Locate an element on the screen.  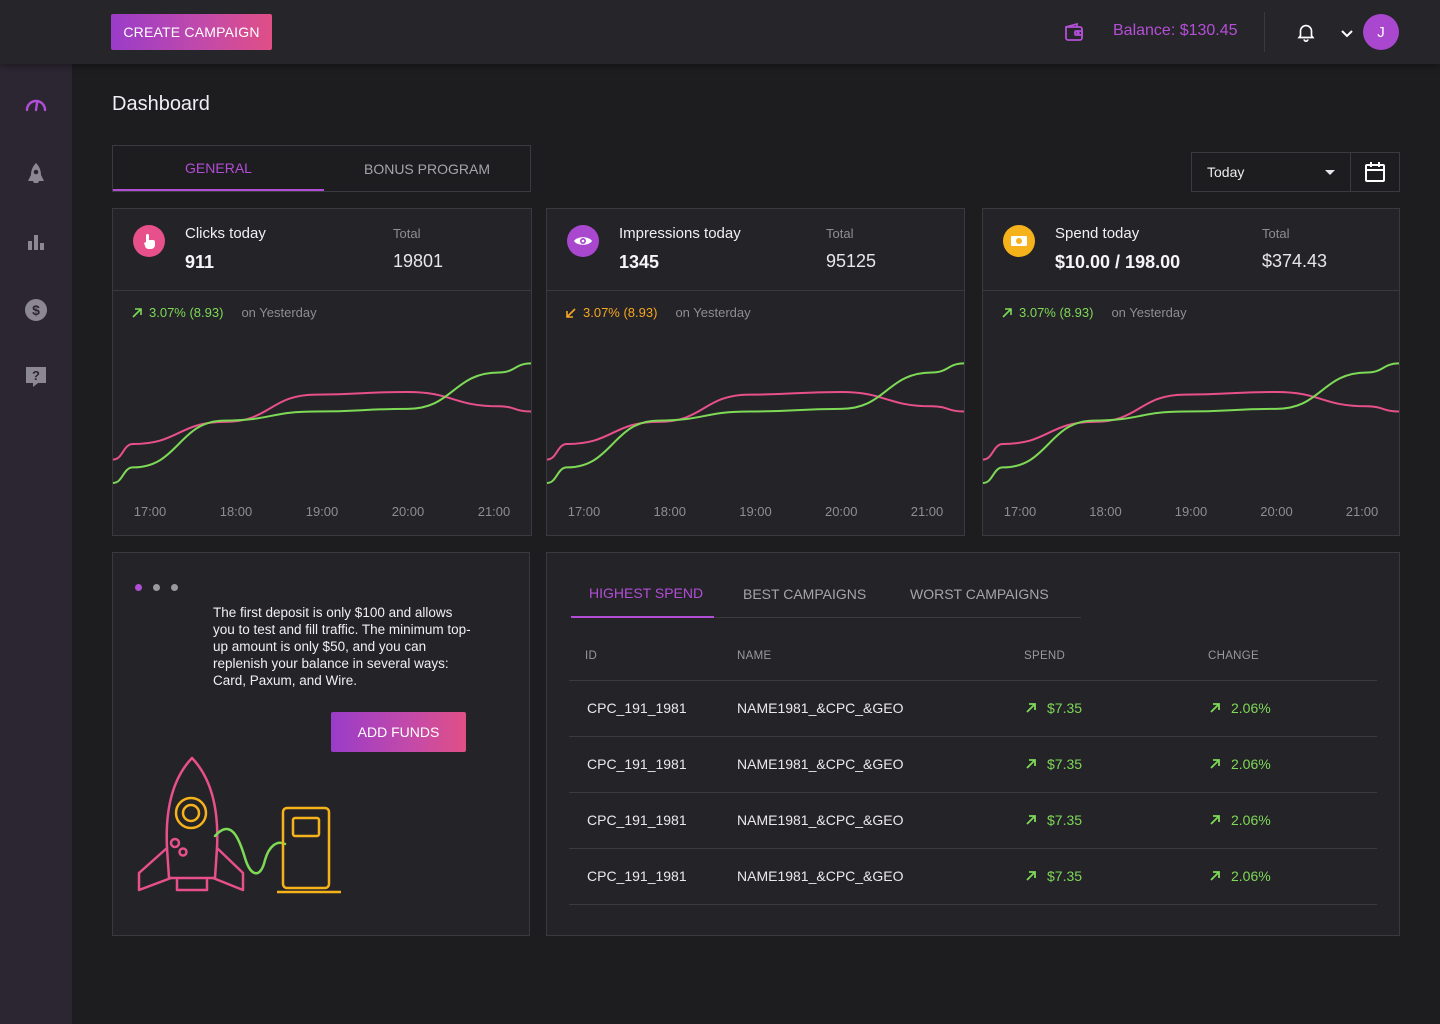
cash-icon is located at coordinates (1019, 241).